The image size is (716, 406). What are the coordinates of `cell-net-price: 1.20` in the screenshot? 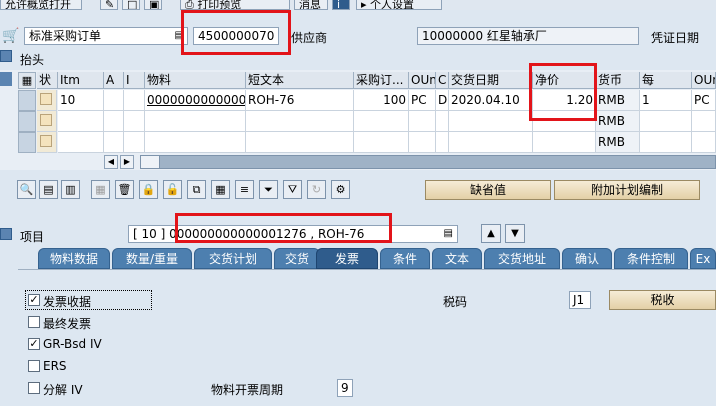 It's located at (564, 100).